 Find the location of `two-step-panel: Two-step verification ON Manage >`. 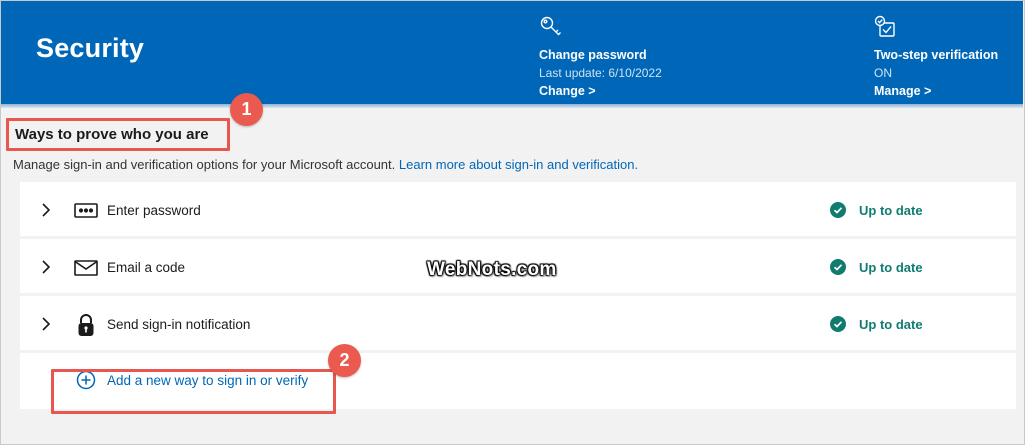

two-step-panel: Two-step verification ON Manage > is located at coordinates (936, 56).